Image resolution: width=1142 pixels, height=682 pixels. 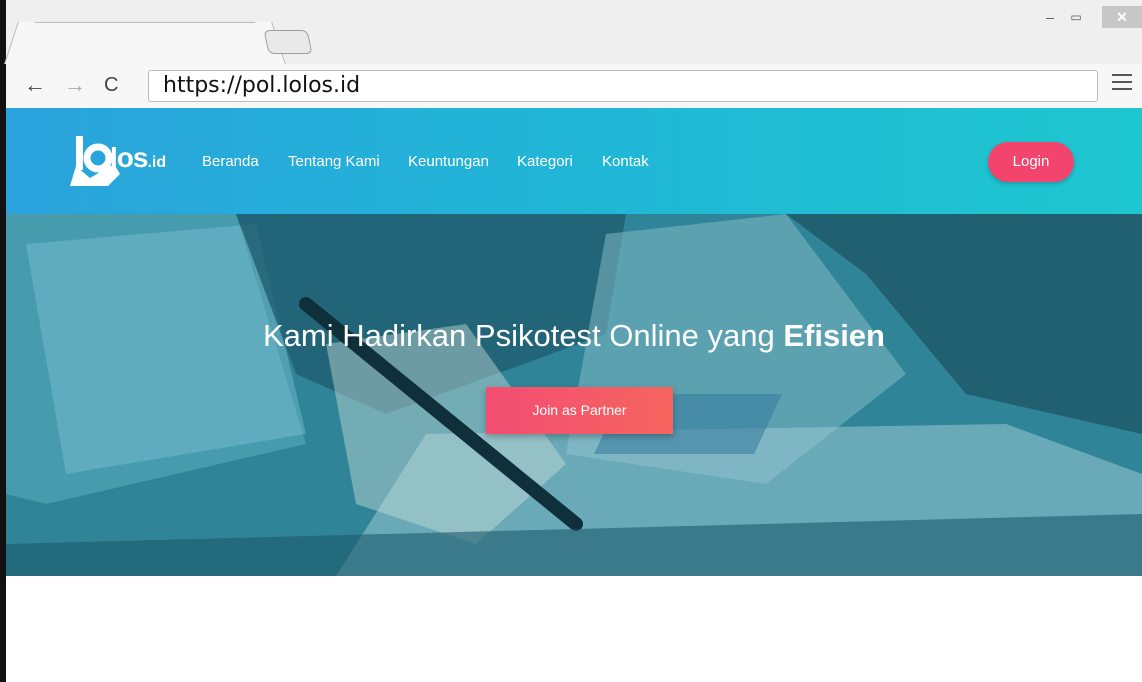 What do you see at coordinates (625, 161) in the screenshot?
I see `nav-kontak: Kontak` at bounding box center [625, 161].